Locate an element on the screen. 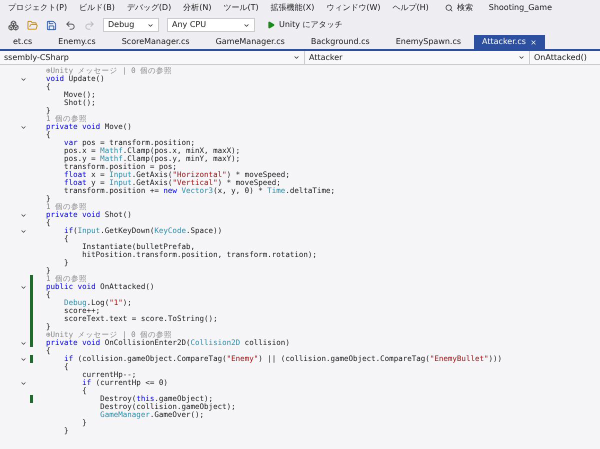 The height and width of the screenshot is (449, 600). file-tab: Background.cs is located at coordinates (340, 42).